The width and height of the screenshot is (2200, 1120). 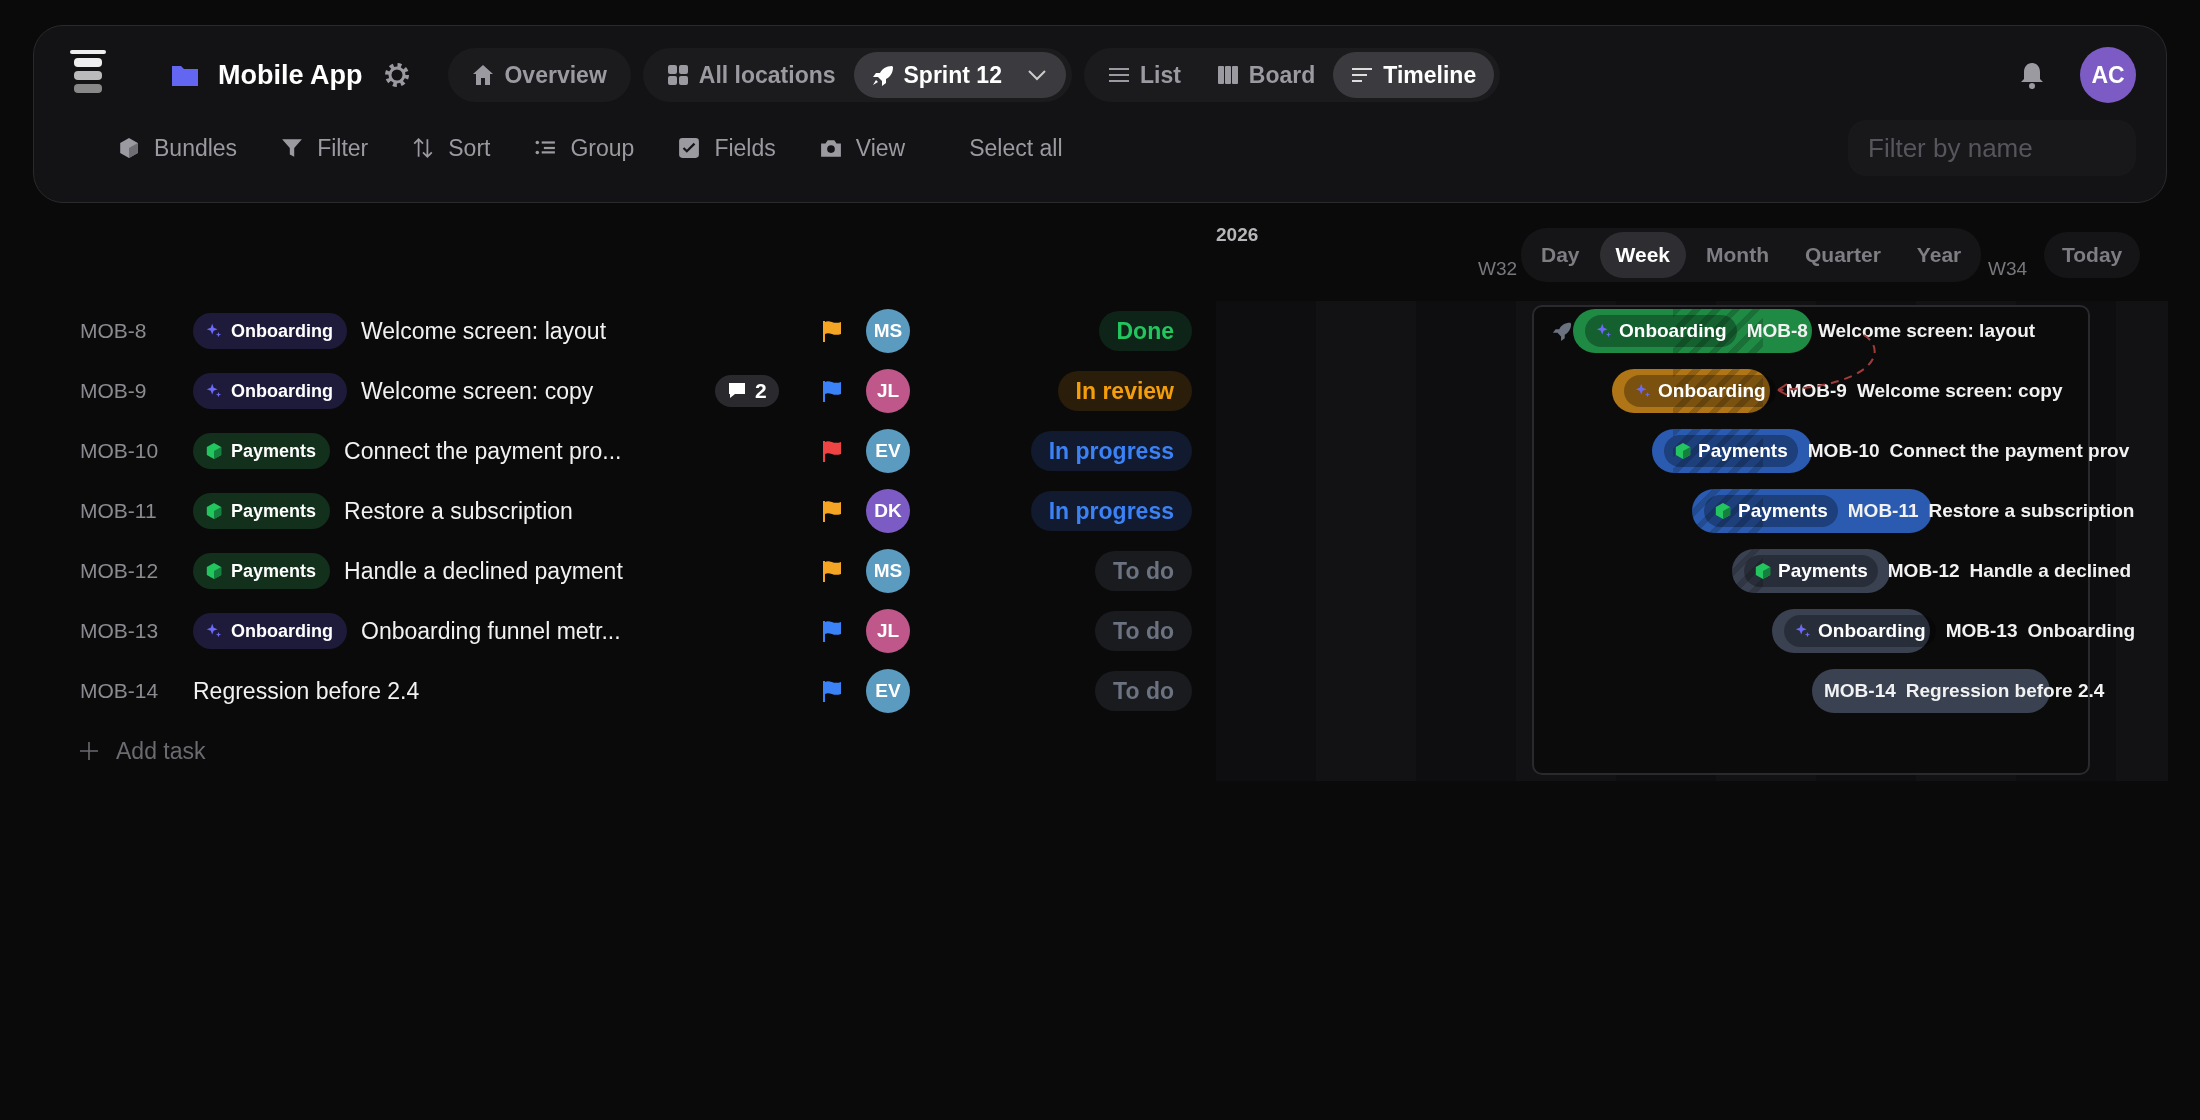 I want to click on folder-icon, so click(x=185, y=75).